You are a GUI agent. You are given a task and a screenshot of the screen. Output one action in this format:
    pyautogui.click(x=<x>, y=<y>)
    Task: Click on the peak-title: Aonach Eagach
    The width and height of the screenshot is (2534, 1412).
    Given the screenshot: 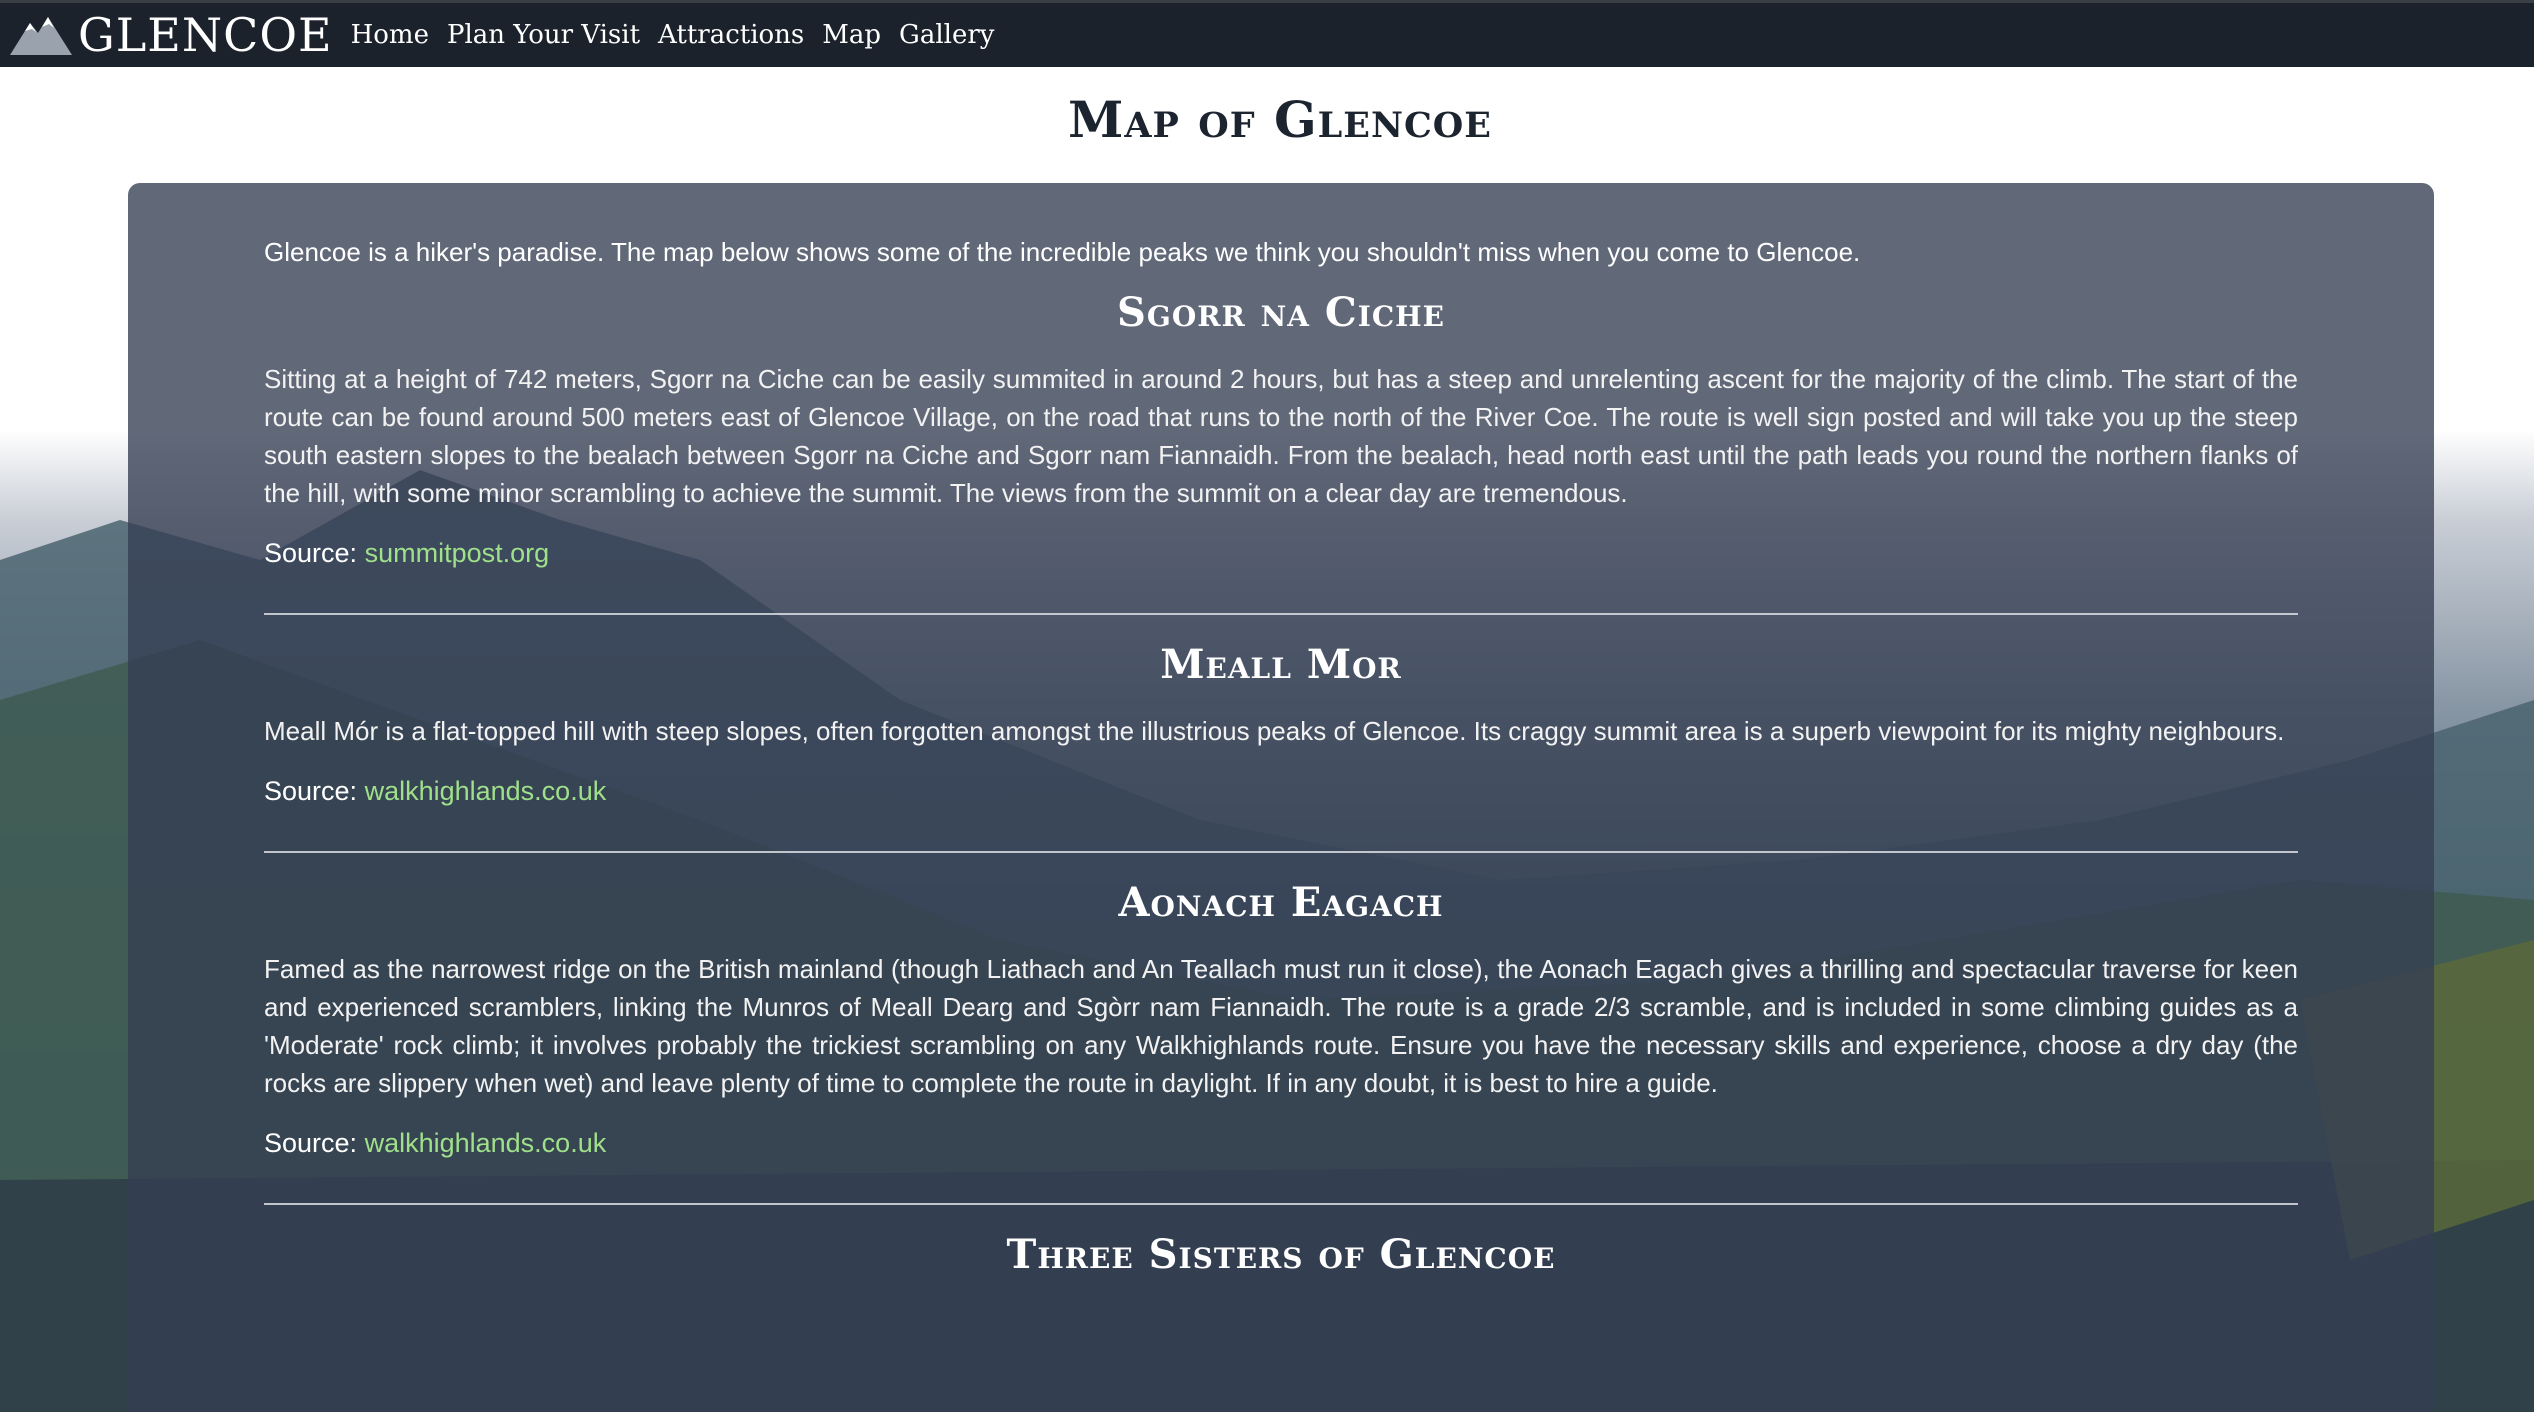 What is the action you would take?
    pyautogui.click(x=1281, y=902)
    